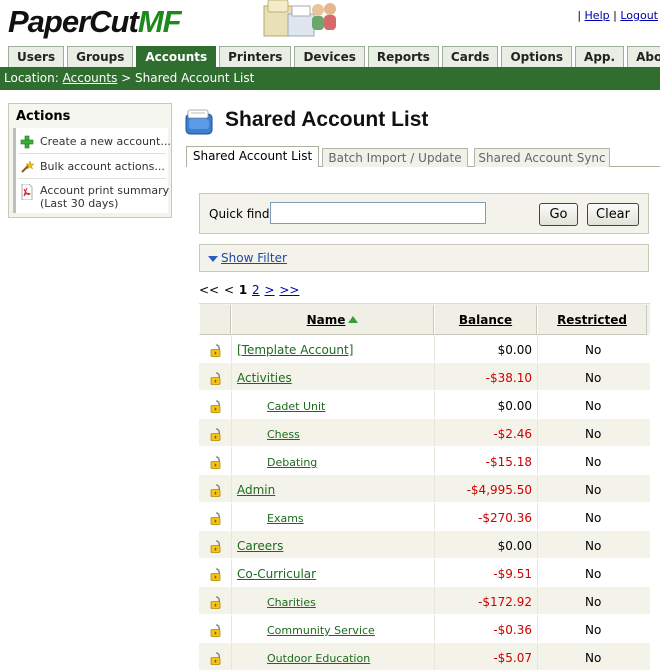 The width and height of the screenshot is (660, 672). What do you see at coordinates (36, 57) in the screenshot?
I see `nav-tab-users: Users` at bounding box center [36, 57].